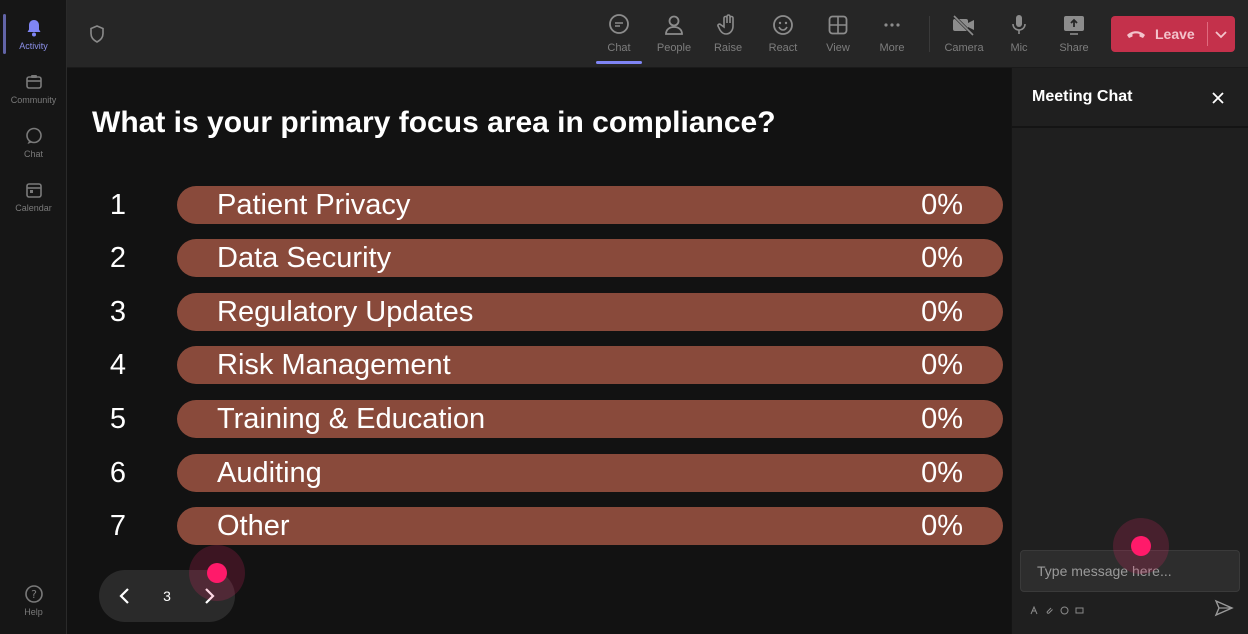 Image resolution: width=1248 pixels, height=634 pixels. I want to click on leave-button: Leave, so click(1173, 34).